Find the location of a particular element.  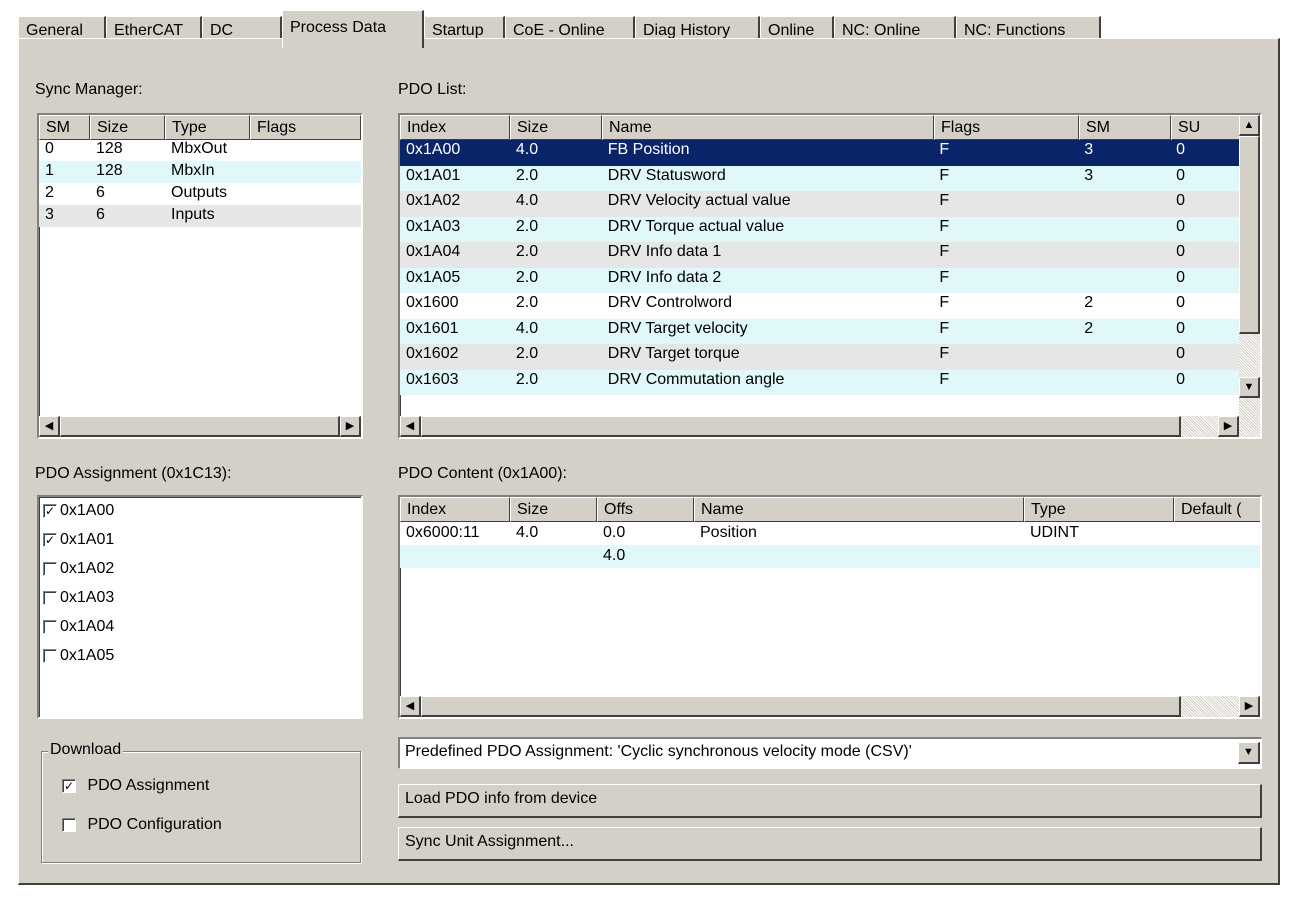

name-cell: Position is located at coordinates (728, 532).